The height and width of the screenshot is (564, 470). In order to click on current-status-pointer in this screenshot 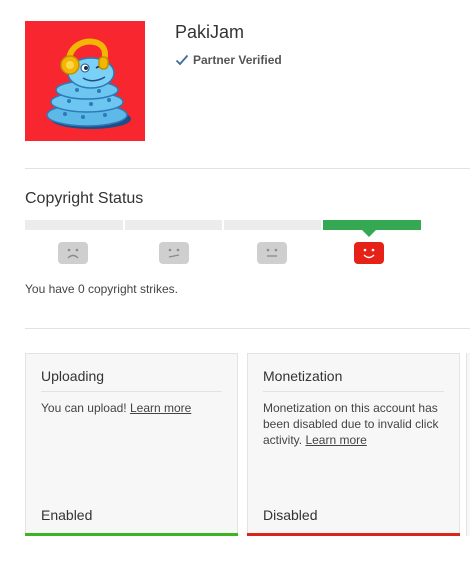, I will do `click(369, 233)`.